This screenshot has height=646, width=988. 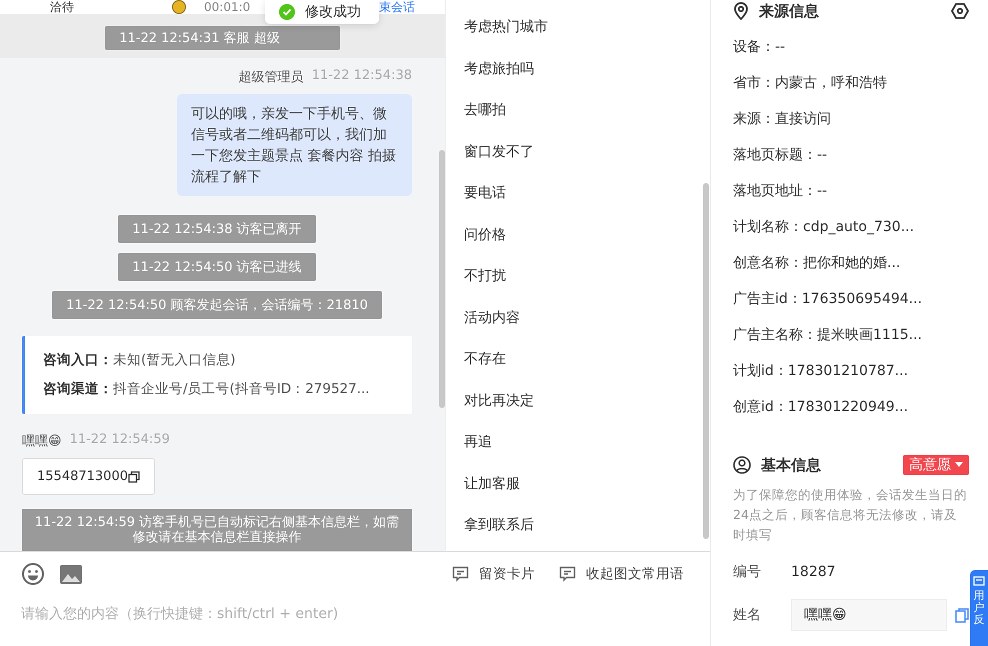 What do you see at coordinates (78, 360) in the screenshot?
I see `info-label: 咨询入口：` at bounding box center [78, 360].